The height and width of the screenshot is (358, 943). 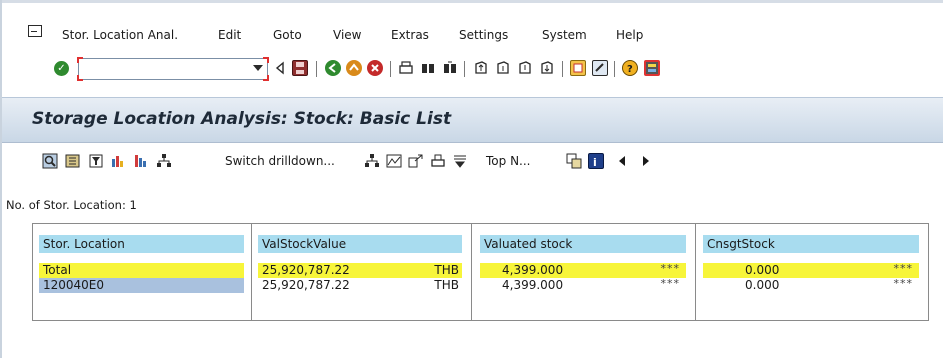 I want to click on menu-extras: Extras, so click(x=410, y=35).